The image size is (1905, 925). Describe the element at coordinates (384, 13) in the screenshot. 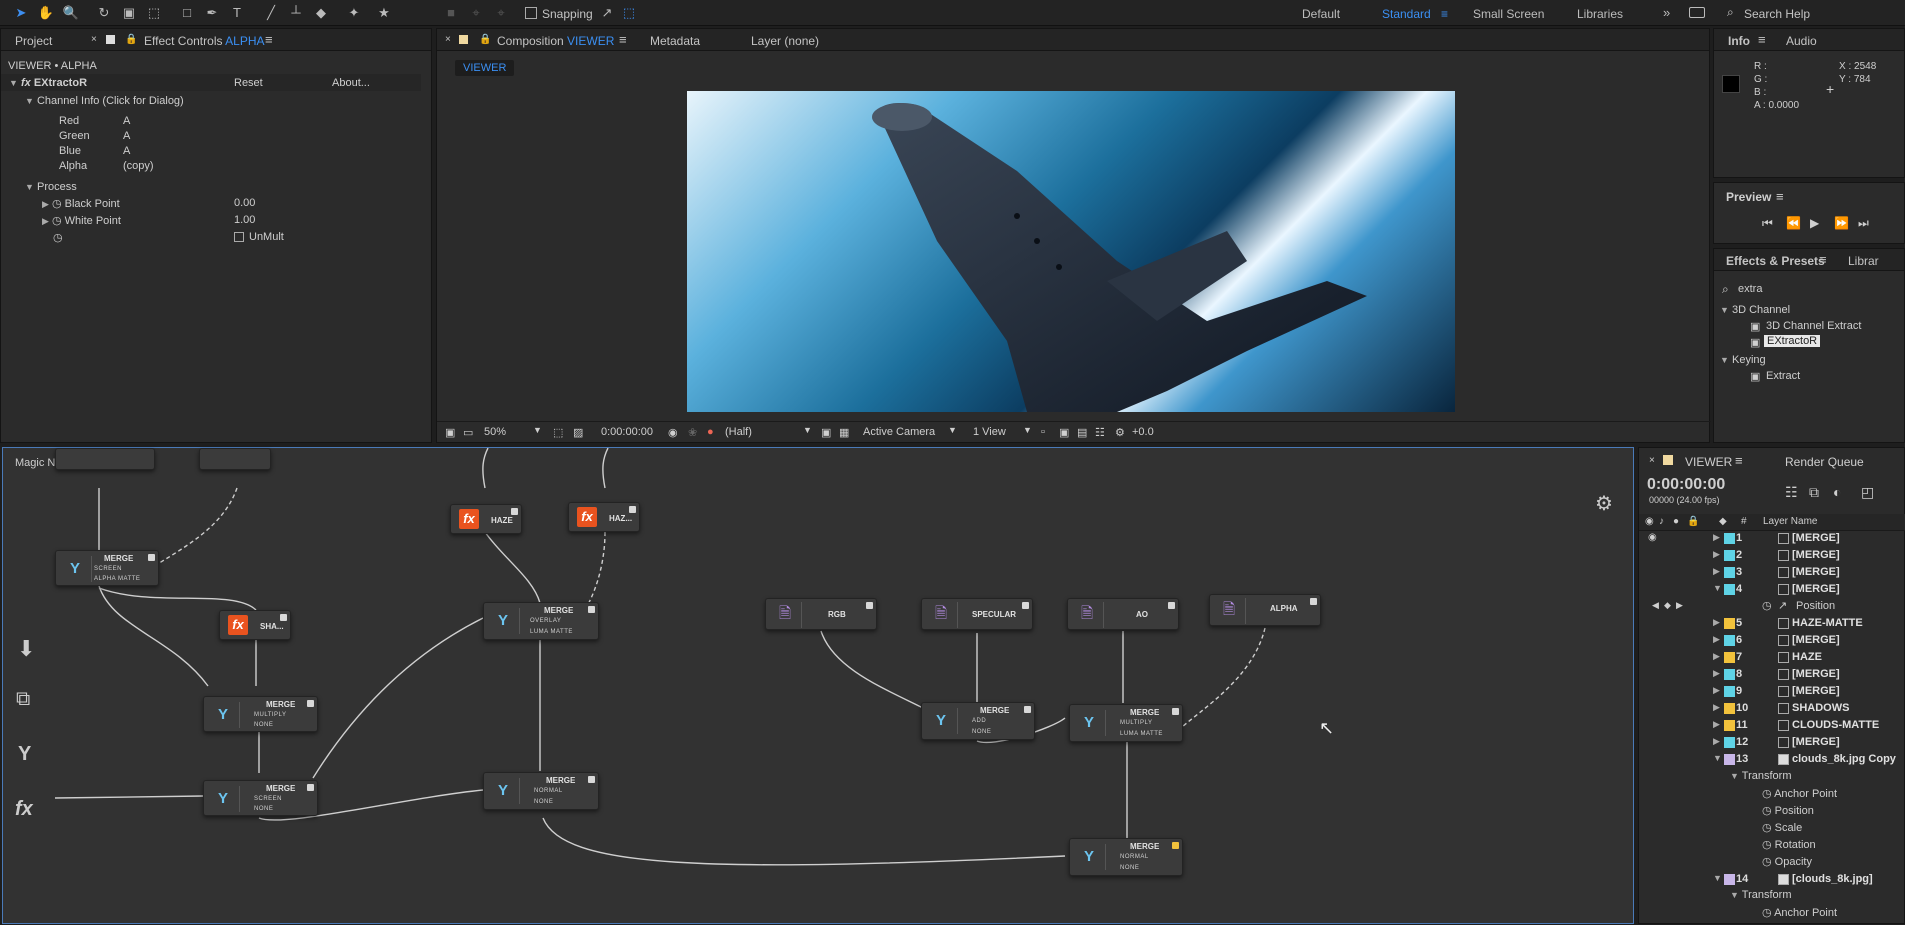

I see `puppet-tool-icon: ★` at that location.